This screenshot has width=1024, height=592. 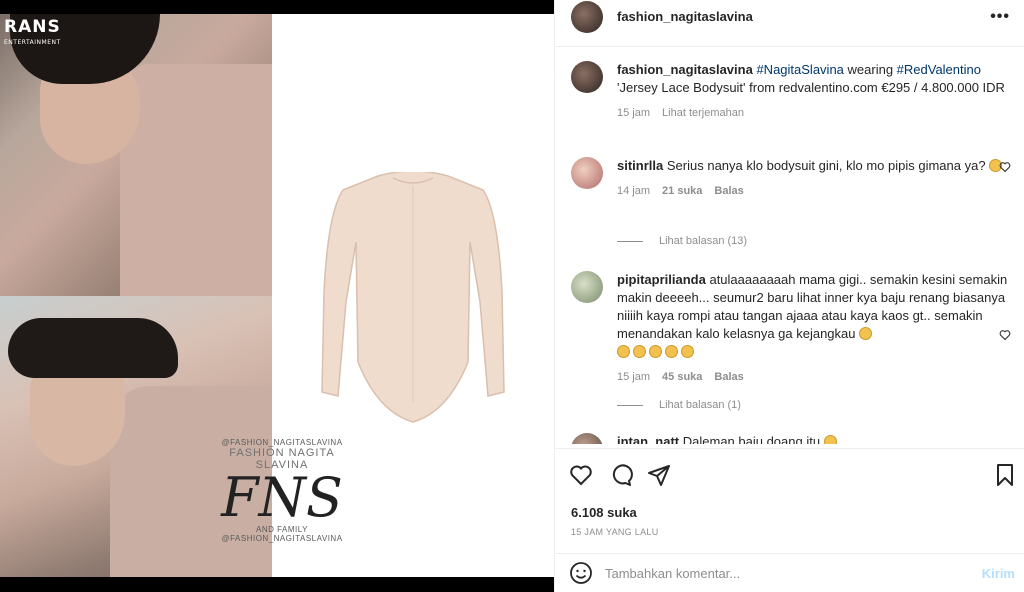 What do you see at coordinates (870, 69) in the screenshot?
I see `caption-text-part: wearing` at bounding box center [870, 69].